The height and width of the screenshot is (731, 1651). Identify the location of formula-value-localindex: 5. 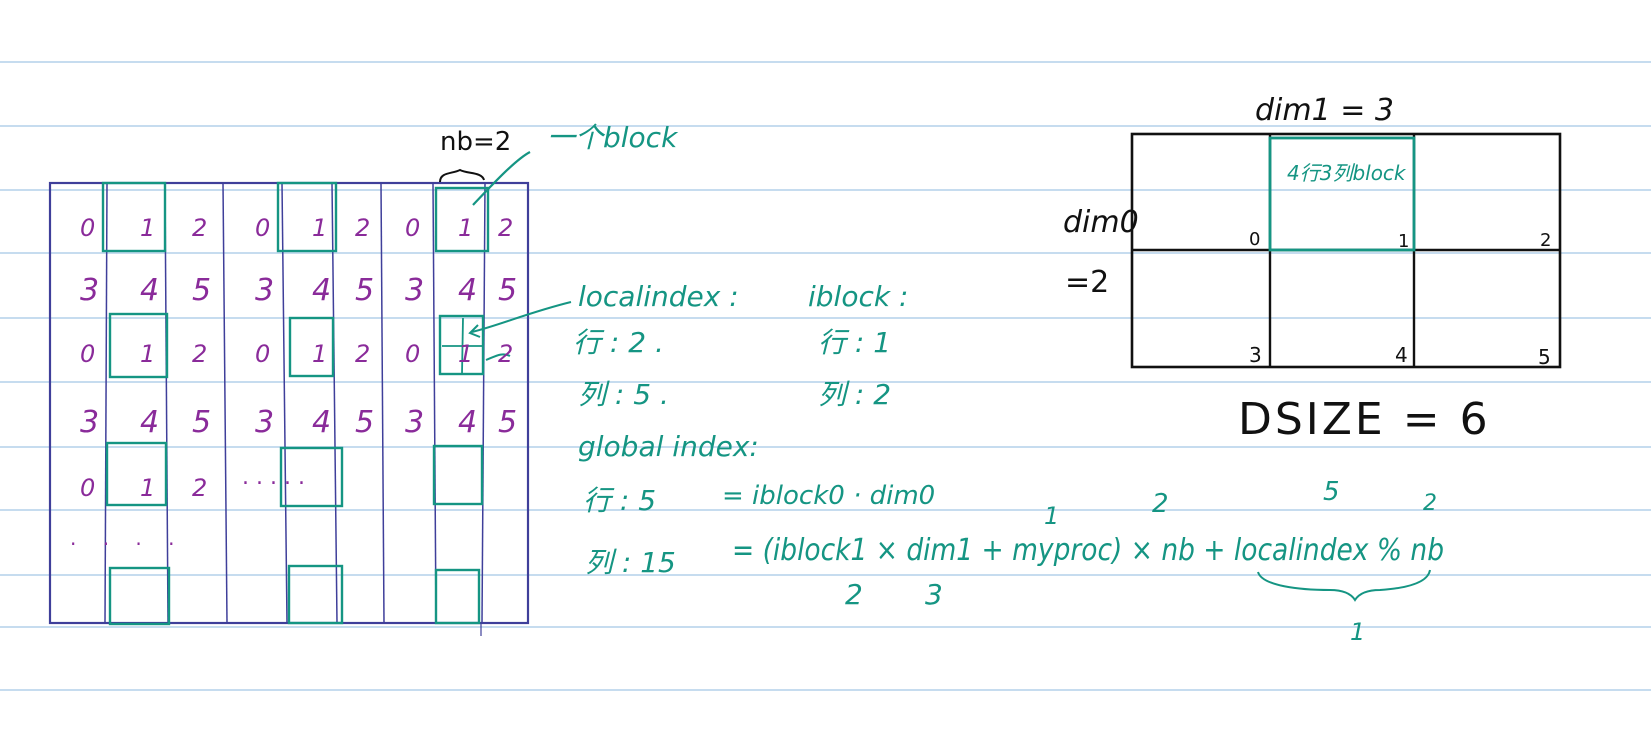
(1331, 492).